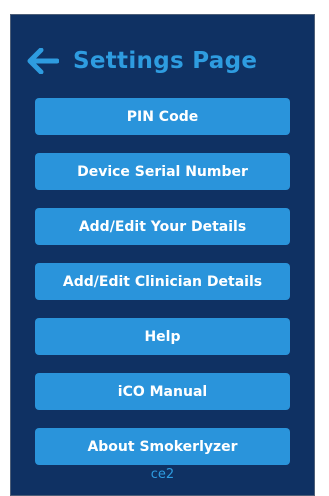 The image size is (329, 496). What do you see at coordinates (162, 116) in the screenshot?
I see `pin-code-button: PIN Code` at bounding box center [162, 116].